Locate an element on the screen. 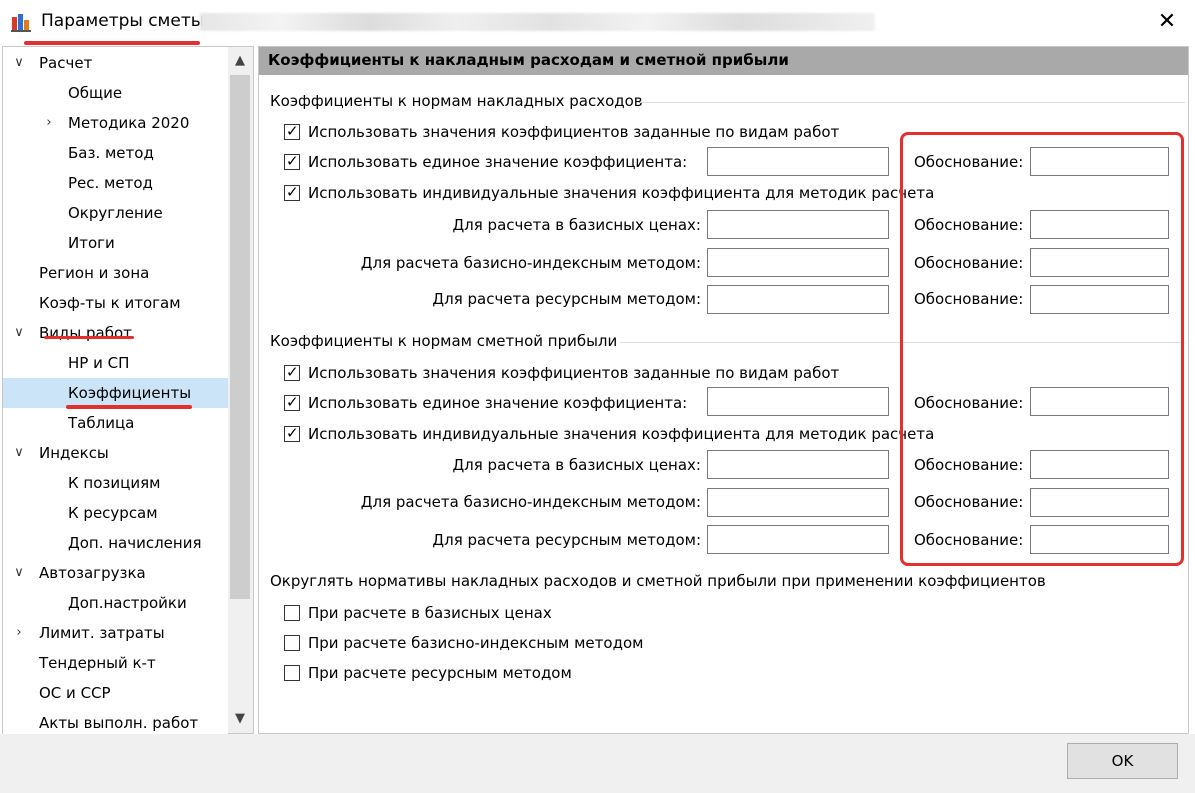  tree-item-metodika-2020: › Методика 2020 is located at coordinates (116, 123).